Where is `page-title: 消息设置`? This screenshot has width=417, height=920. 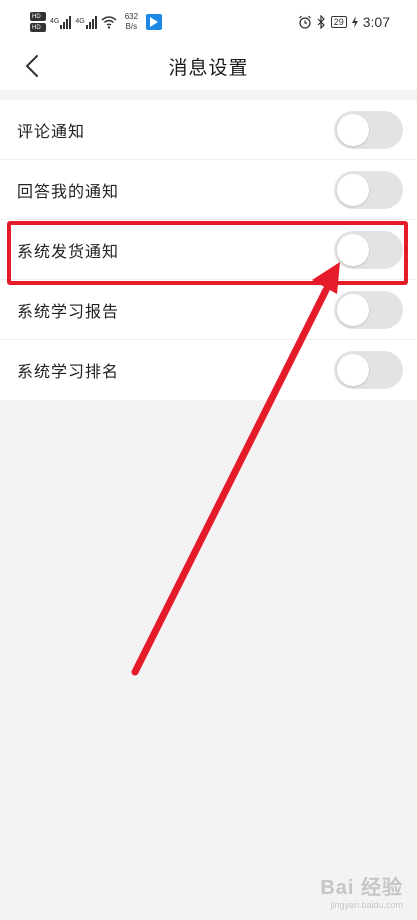 page-title: 消息设置 is located at coordinates (208, 68).